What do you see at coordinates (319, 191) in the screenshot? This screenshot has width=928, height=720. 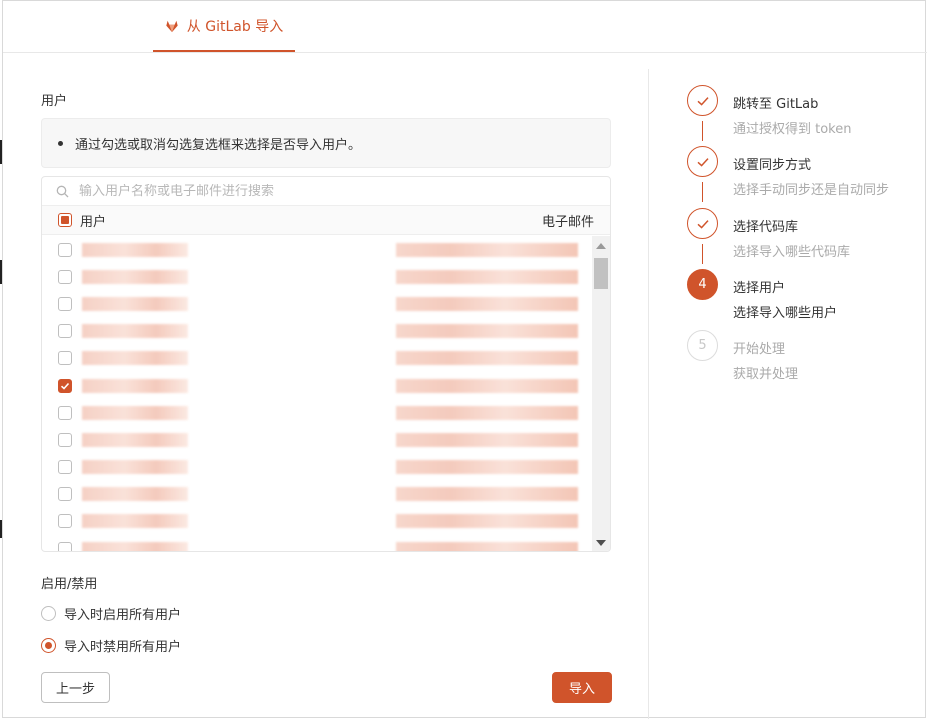 I see `search-input` at bounding box center [319, 191].